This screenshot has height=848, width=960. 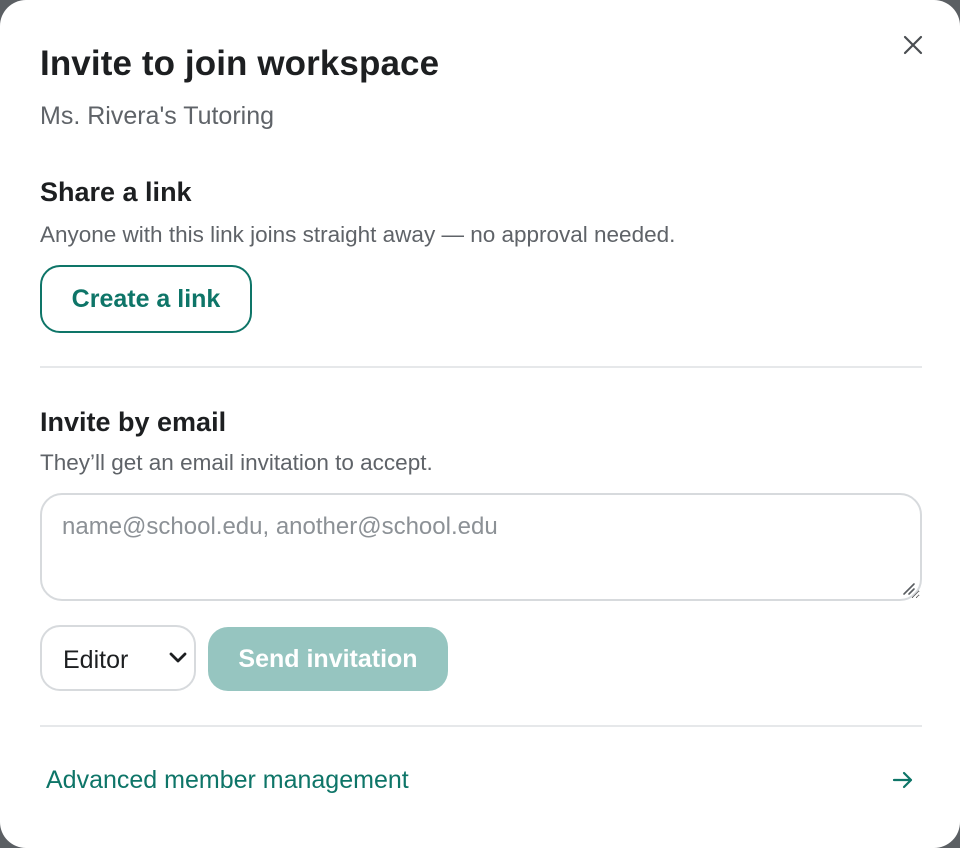 What do you see at coordinates (481, 781) in the screenshot?
I see `advanced-member-management-link: Advanced member management` at bounding box center [481, 781].